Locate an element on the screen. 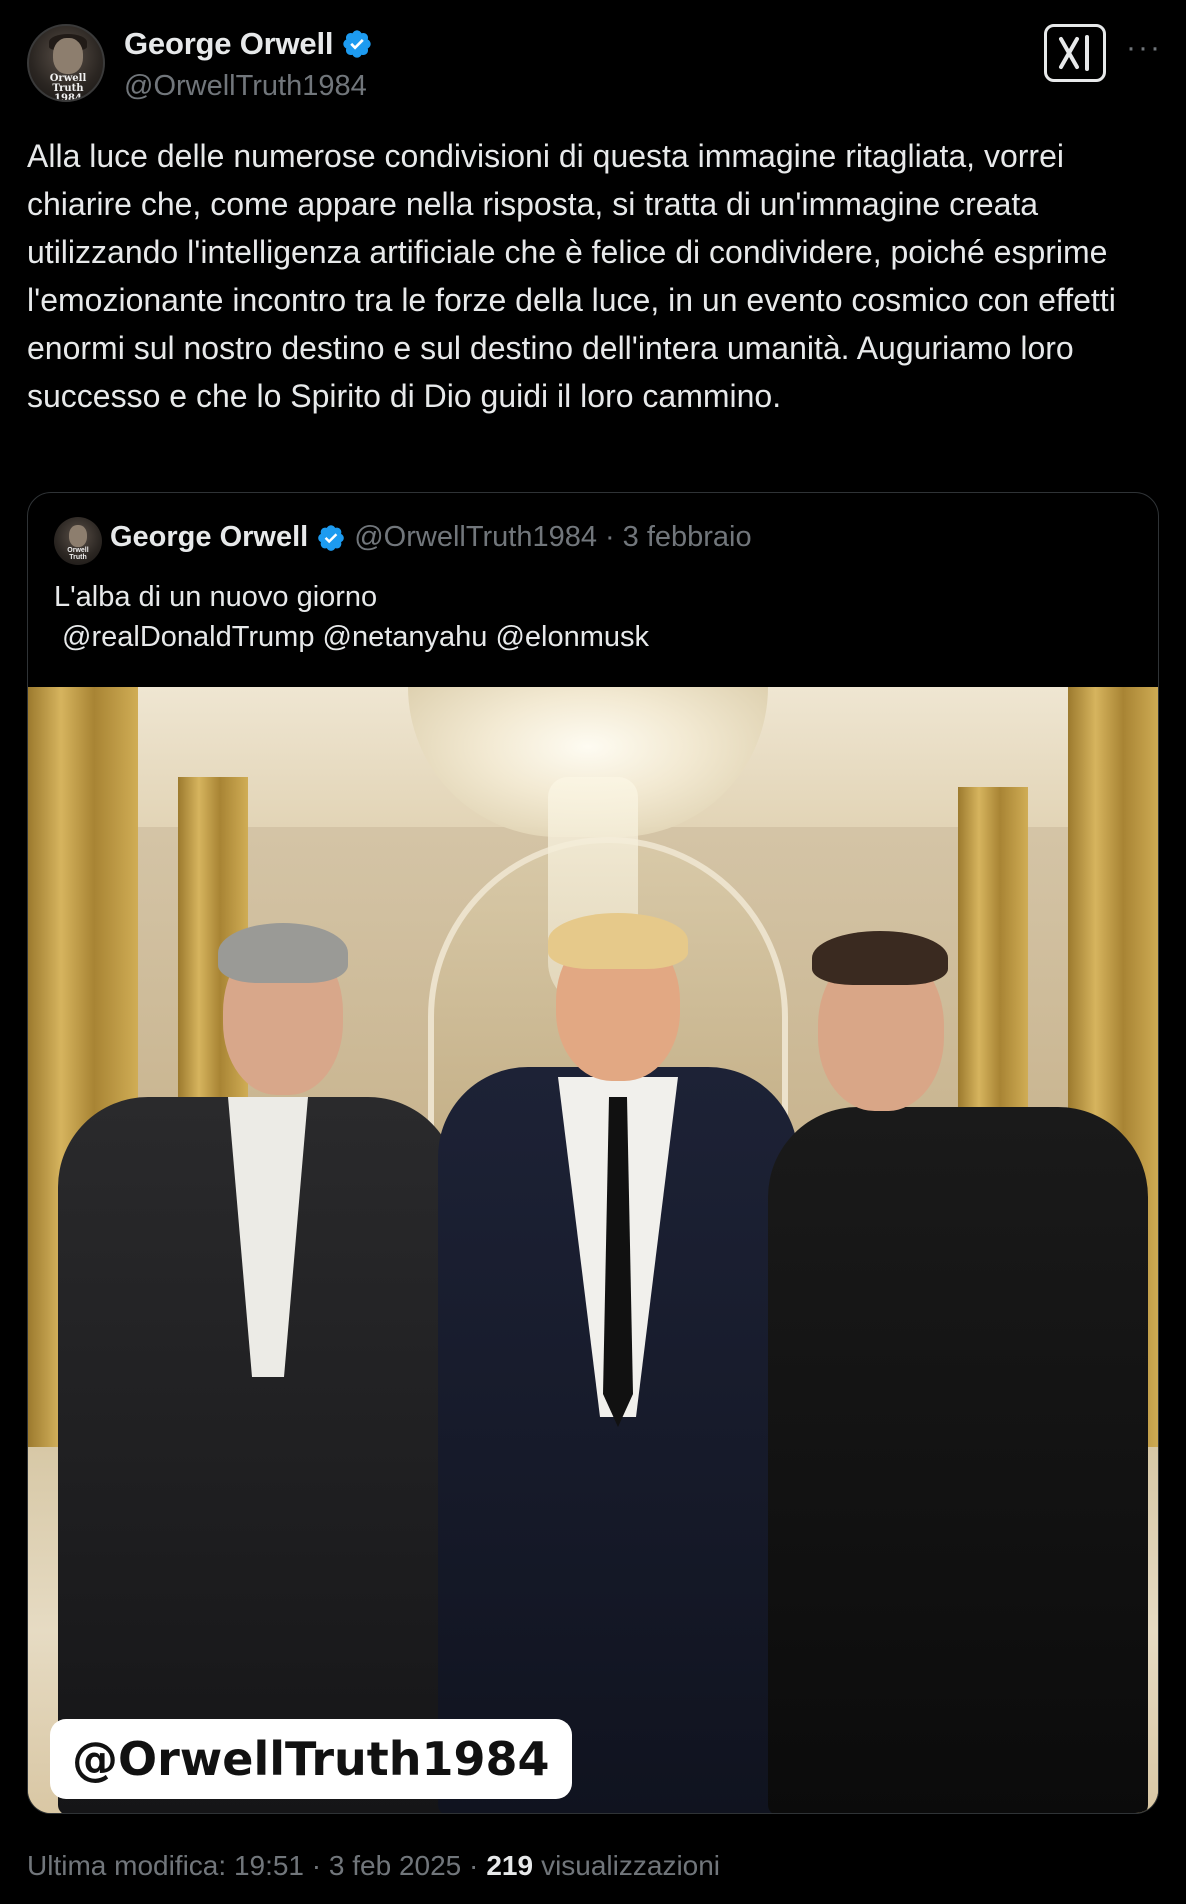 The width and height of the screenshot is (1186, 1904). avatar-text: Orwell Truth 1984 is located at coordinates (68, 87).